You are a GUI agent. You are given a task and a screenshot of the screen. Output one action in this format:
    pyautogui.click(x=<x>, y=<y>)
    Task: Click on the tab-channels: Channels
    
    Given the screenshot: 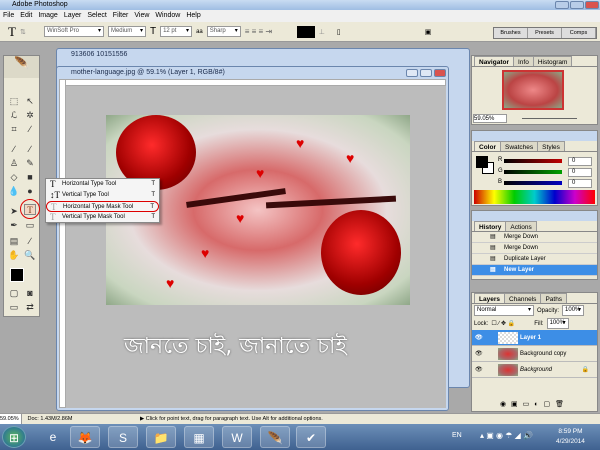 What is the action you would take?
    pyautogui.click(x=522, y=298)
    